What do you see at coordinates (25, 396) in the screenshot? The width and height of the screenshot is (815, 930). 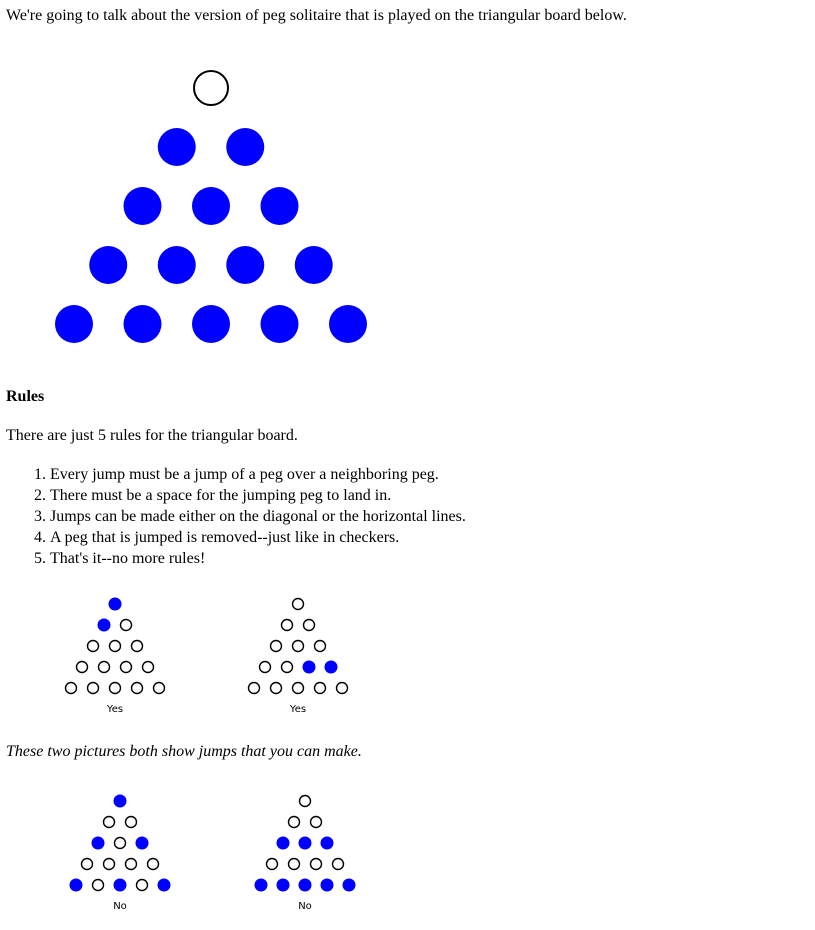 I see `rules-heading: Rules` at bounding box center [25, 396].